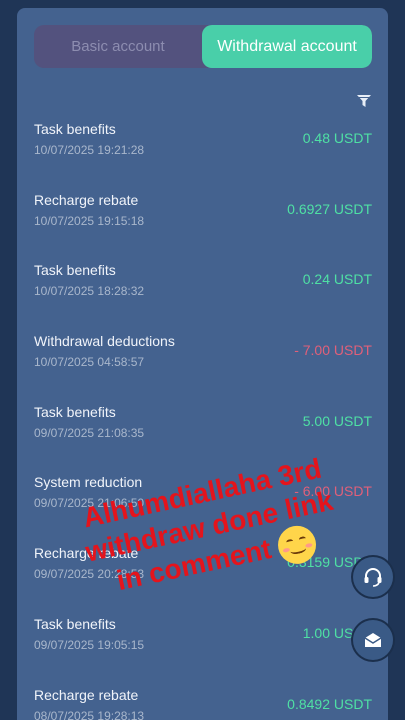  I want to click on transaction-amount: 0.8492 USDT, so click(329, 703).